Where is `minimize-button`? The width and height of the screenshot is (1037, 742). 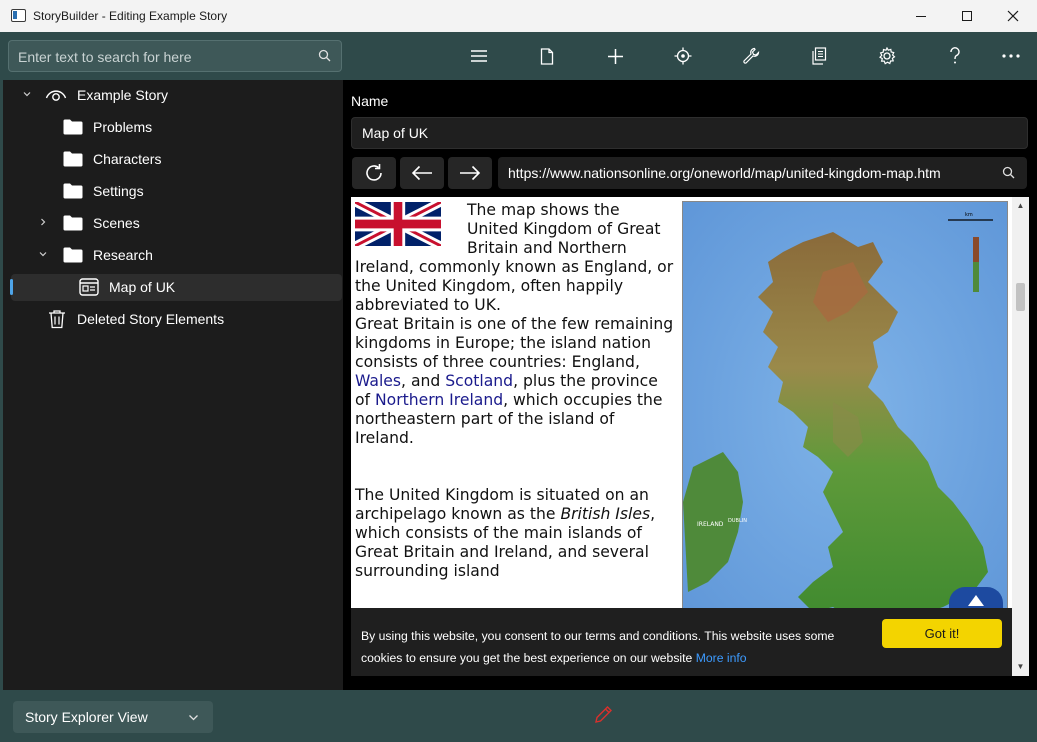
minimize-button is located at coordinates (921, 16).